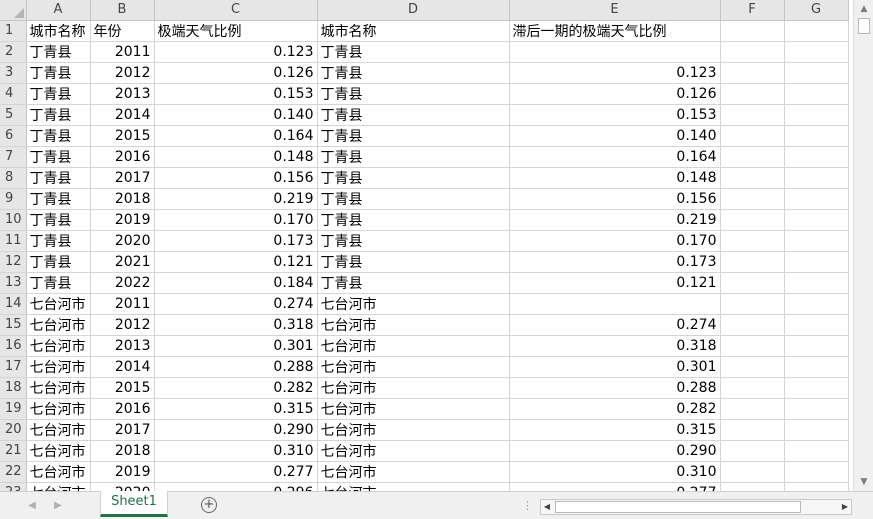 The width and height of the screenshot is (873, 519). I want to click on cell-extreme-ratio: 0.153, so click(236, 94).